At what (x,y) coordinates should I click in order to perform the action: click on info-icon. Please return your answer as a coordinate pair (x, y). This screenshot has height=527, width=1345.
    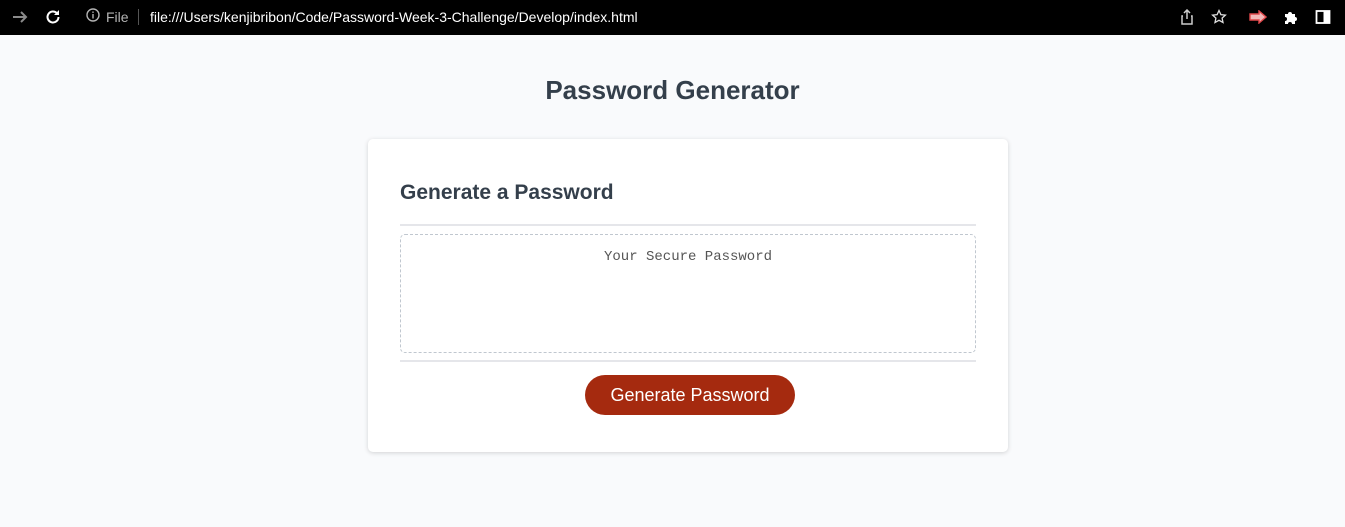
    Looking at the image, I should click on (93, 17).